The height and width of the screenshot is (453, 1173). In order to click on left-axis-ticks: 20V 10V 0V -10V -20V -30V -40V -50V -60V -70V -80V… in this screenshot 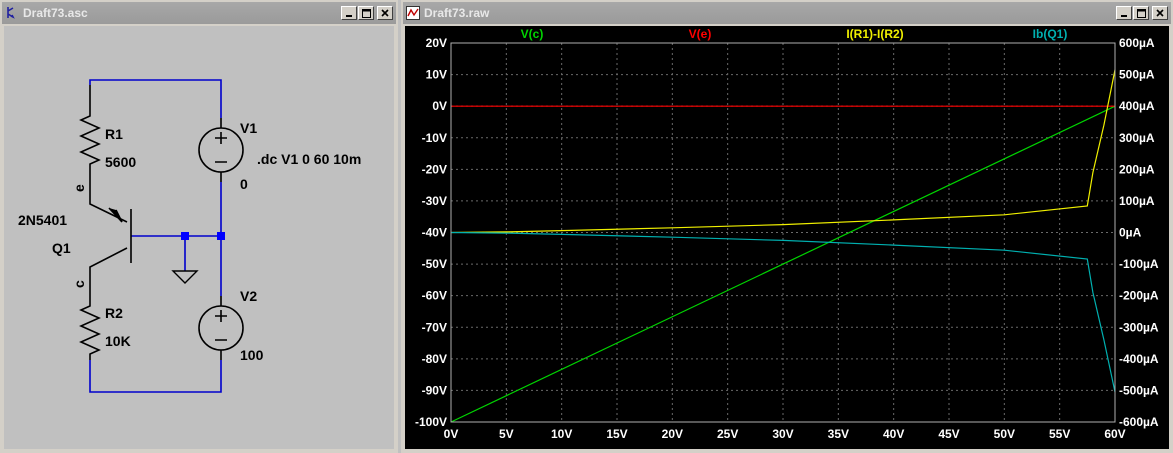, I will do `click(431, 232)`.